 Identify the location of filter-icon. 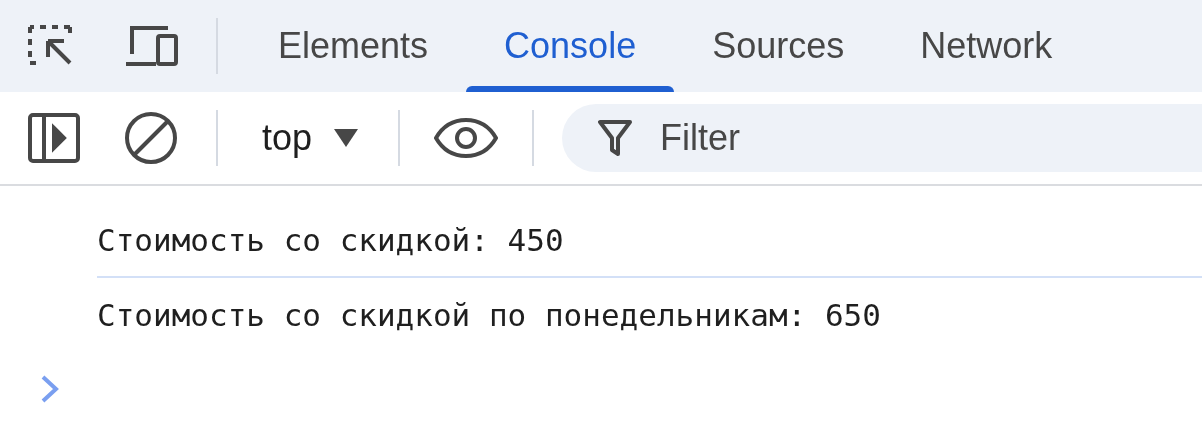
(615, 138).